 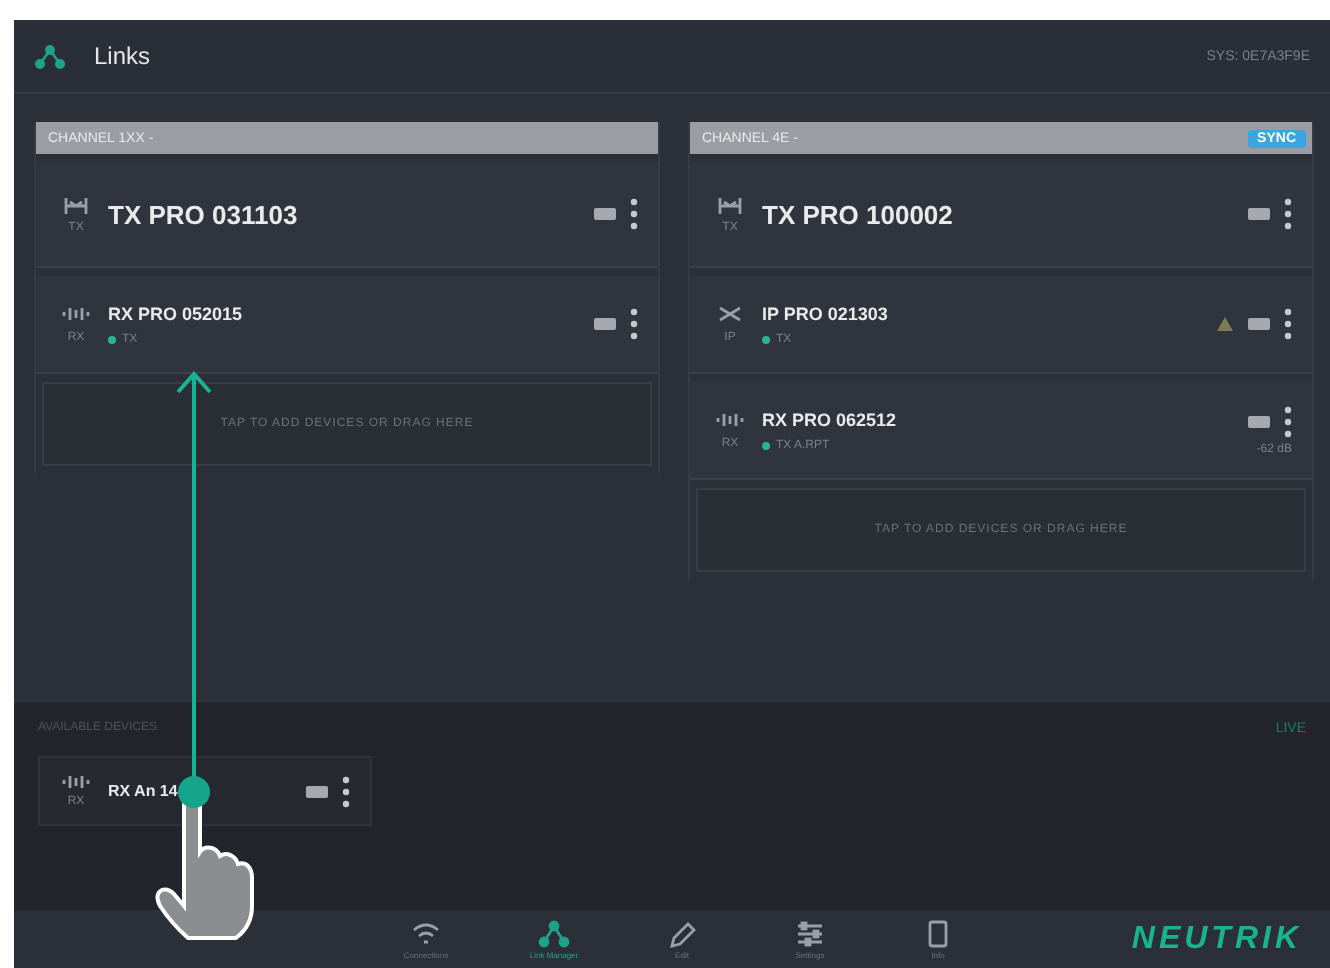 I want to click on page-title: Links, so click(x=122, y=56).